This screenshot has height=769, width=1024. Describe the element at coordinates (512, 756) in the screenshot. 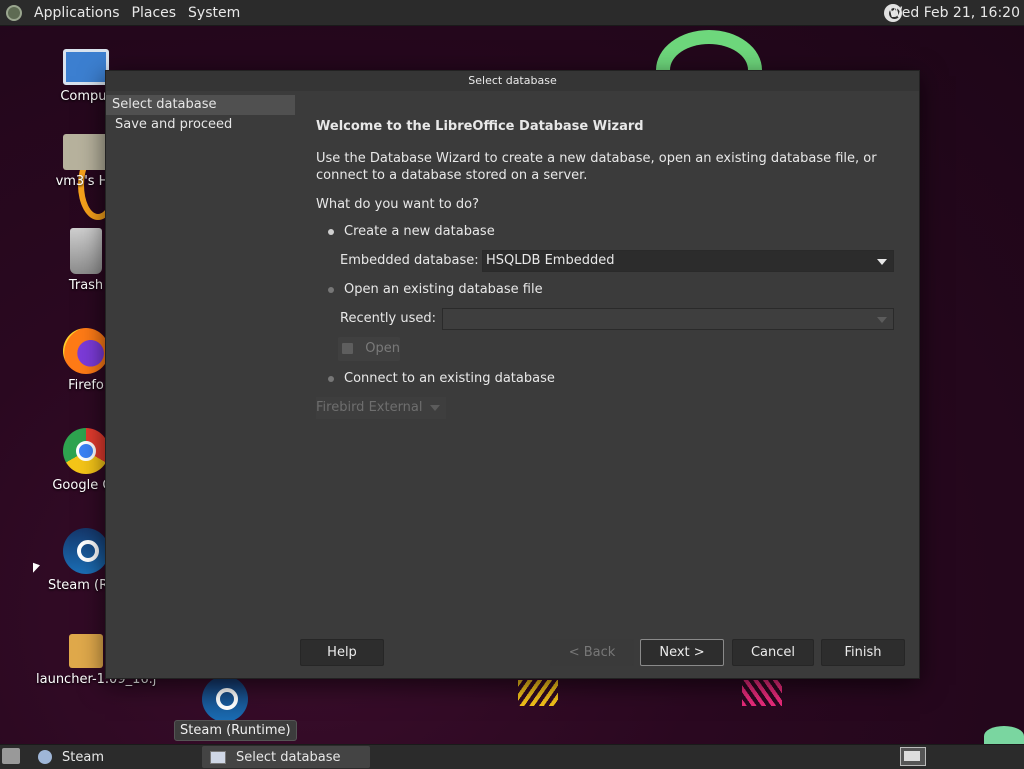

I see `bottom-panel: Steam Select database` at that location.